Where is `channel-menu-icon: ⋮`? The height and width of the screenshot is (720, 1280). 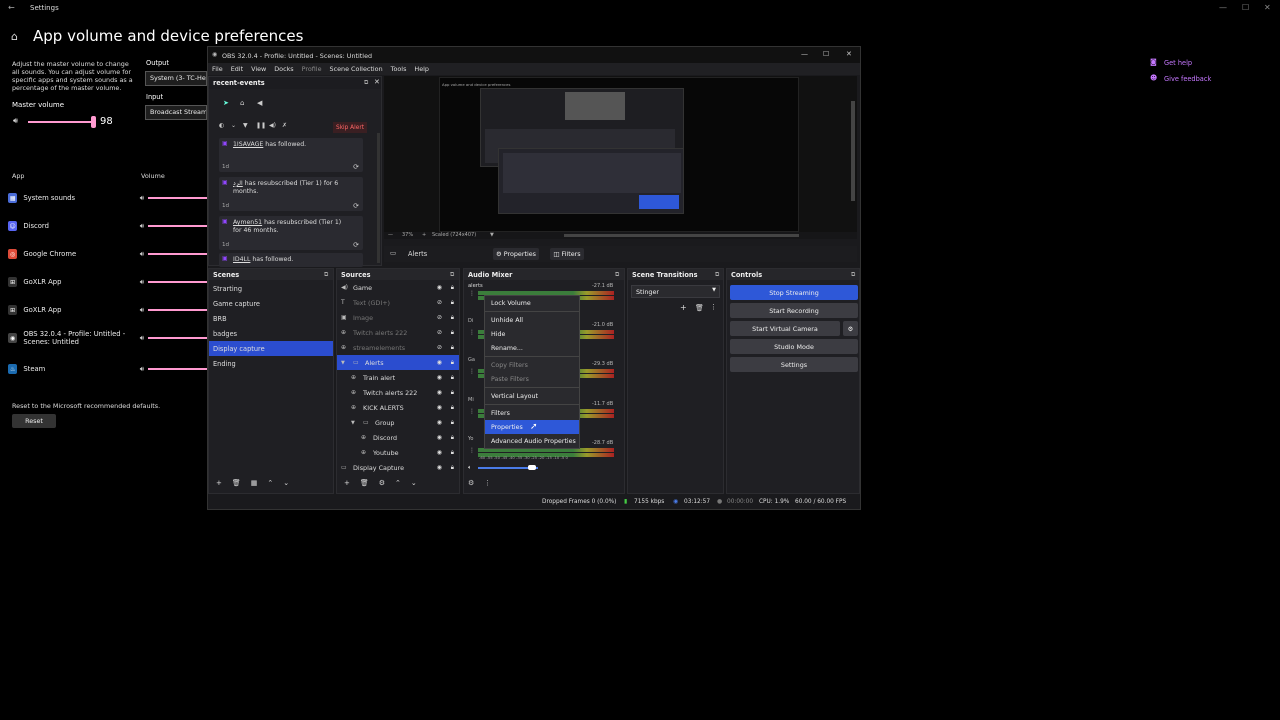
channel-menu-icon: ⋮ is located at coordinates (472, 293).